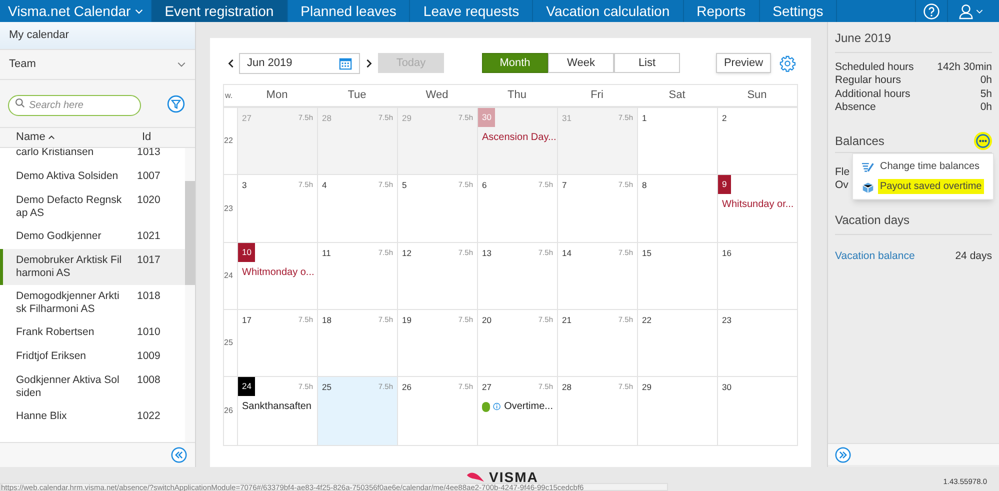 The width and height of the screenshot is (999, 491). Describe the element at coordinates (247, 252) in the screenshot. I see `date-badge: 10` at that location.